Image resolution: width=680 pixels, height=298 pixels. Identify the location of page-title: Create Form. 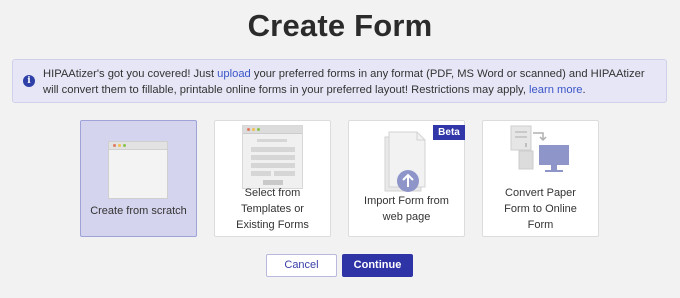
(340, 25).